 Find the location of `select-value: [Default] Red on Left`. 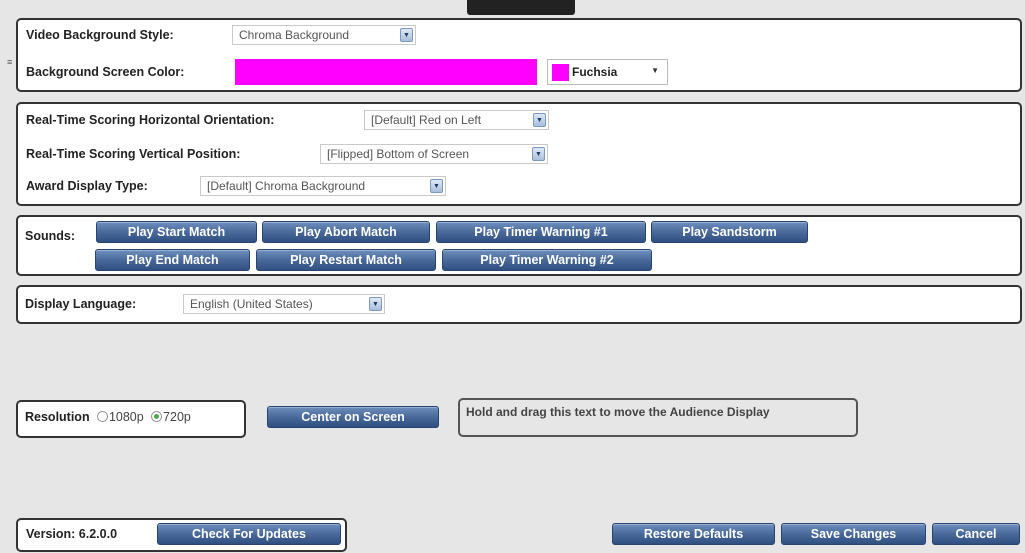

select-value: [Default] Red on Left is located at coordinates (426, 120).